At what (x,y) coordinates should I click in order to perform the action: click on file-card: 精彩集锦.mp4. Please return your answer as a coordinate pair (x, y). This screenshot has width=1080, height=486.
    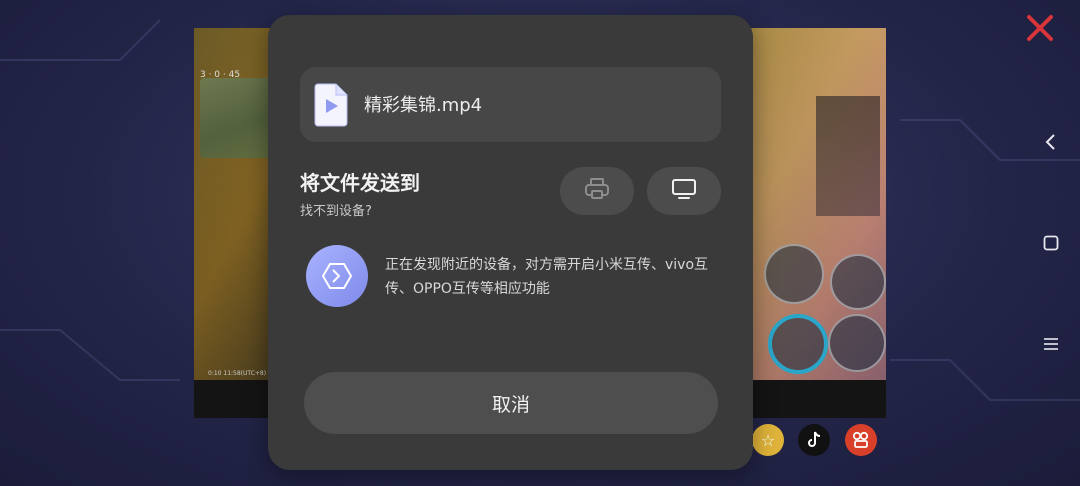
    Looking at the image, I should click on (510, 104).